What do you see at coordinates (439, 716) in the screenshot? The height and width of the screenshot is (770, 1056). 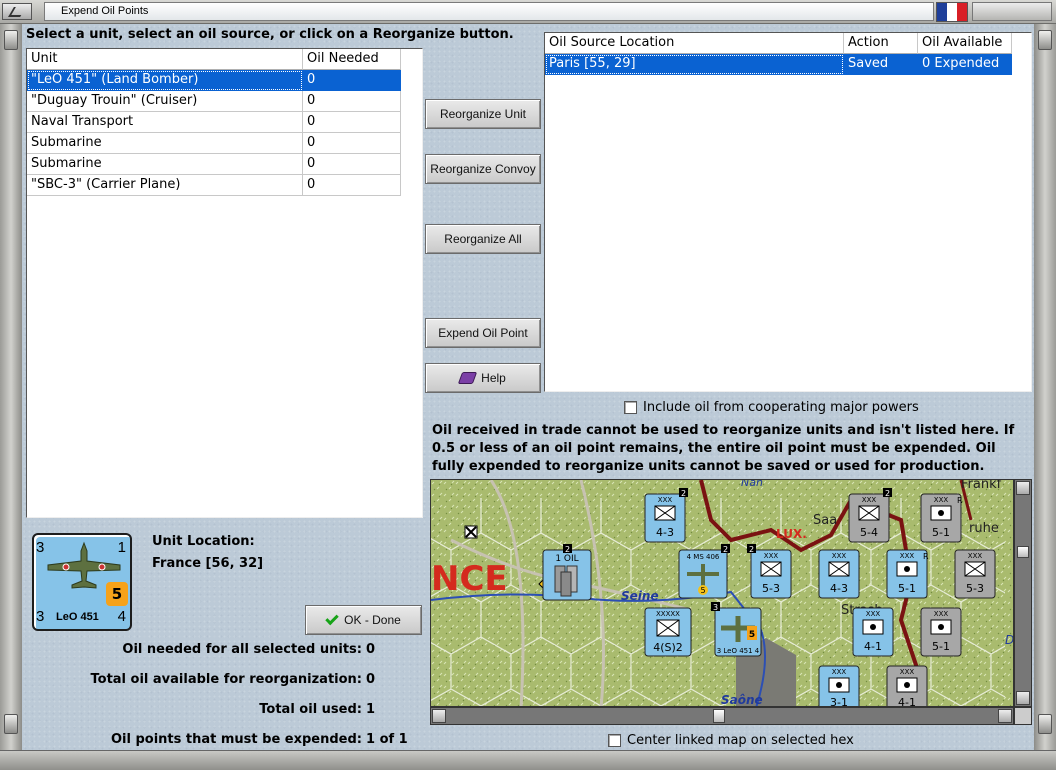 I see `scroll-left-arrow-icon` at bounding box center [439, 716].